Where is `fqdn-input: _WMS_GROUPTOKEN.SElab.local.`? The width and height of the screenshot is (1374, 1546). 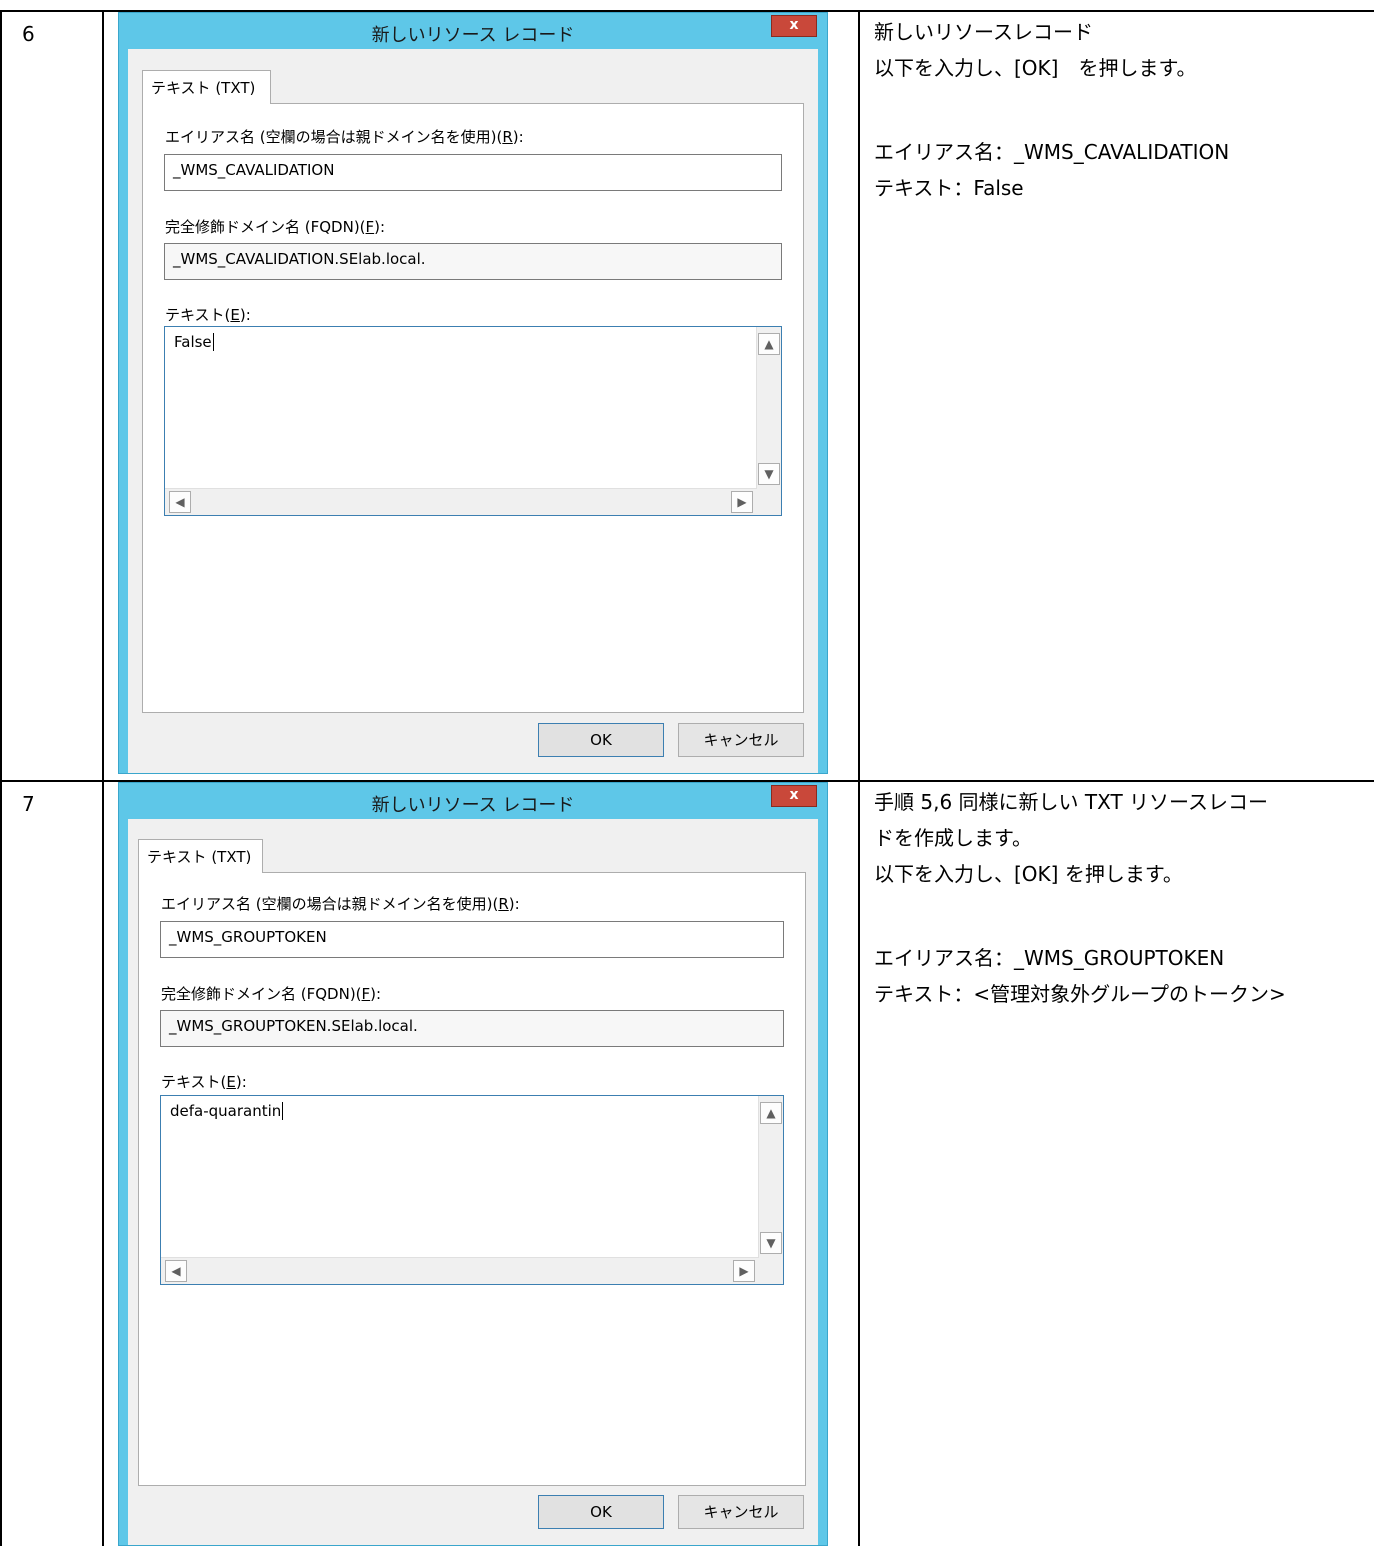 fqdn-input: _WMS_GROUPTOKEN.SElab.local. is located at coordinates (472, 1028).